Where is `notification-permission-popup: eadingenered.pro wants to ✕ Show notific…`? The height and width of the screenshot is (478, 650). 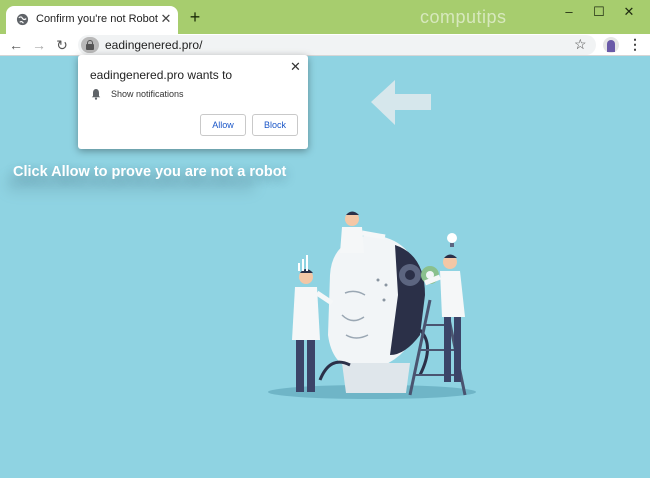
notification-permission-popup: eadingenered.pro wants to ✕ Show notific… is located at coordinates (193, 102).